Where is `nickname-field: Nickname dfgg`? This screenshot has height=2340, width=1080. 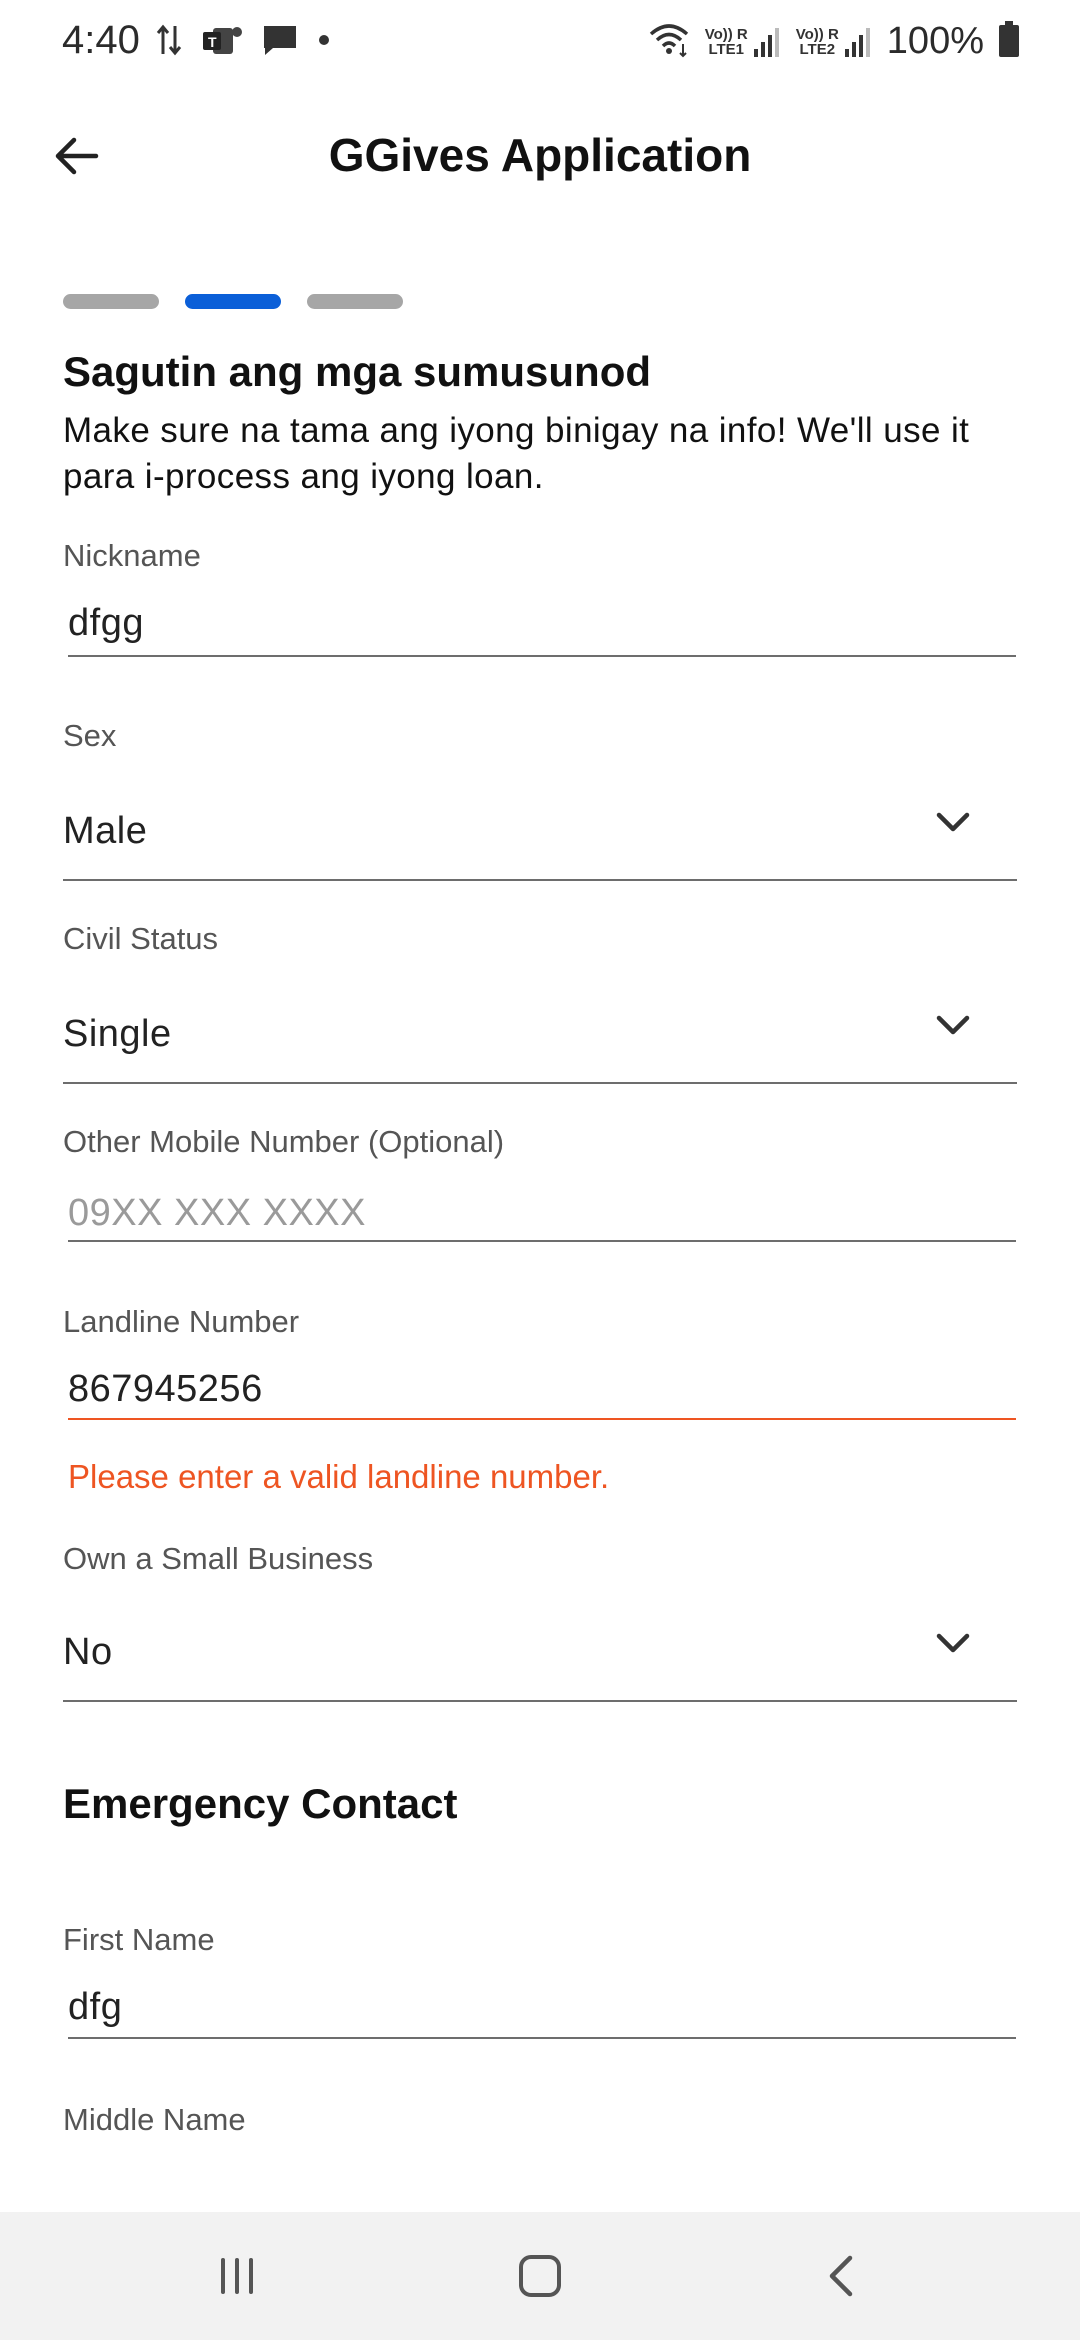
nickname-field: Nickname dfgg is located at coordinates (540, 598).